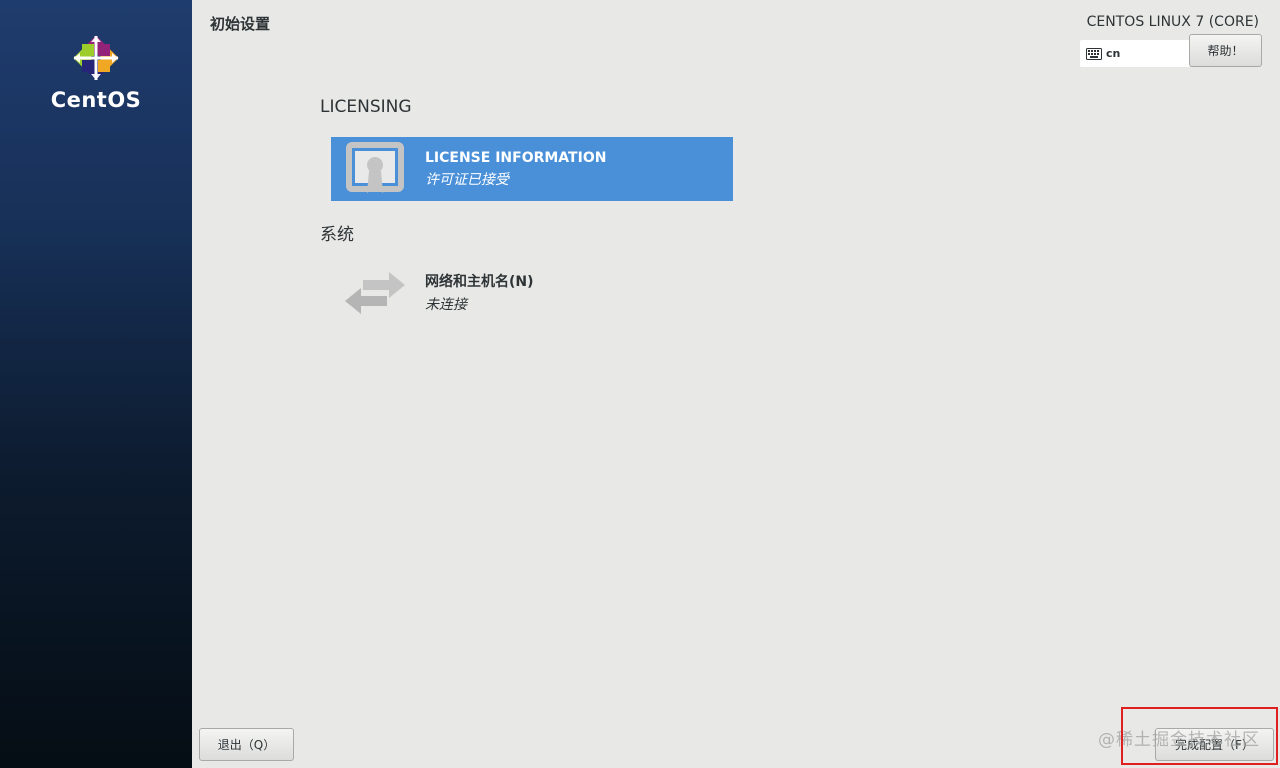  Describe the element at coordinates (1199, 736) in the screenshot. I see `highlight-annotation-box` at that location.